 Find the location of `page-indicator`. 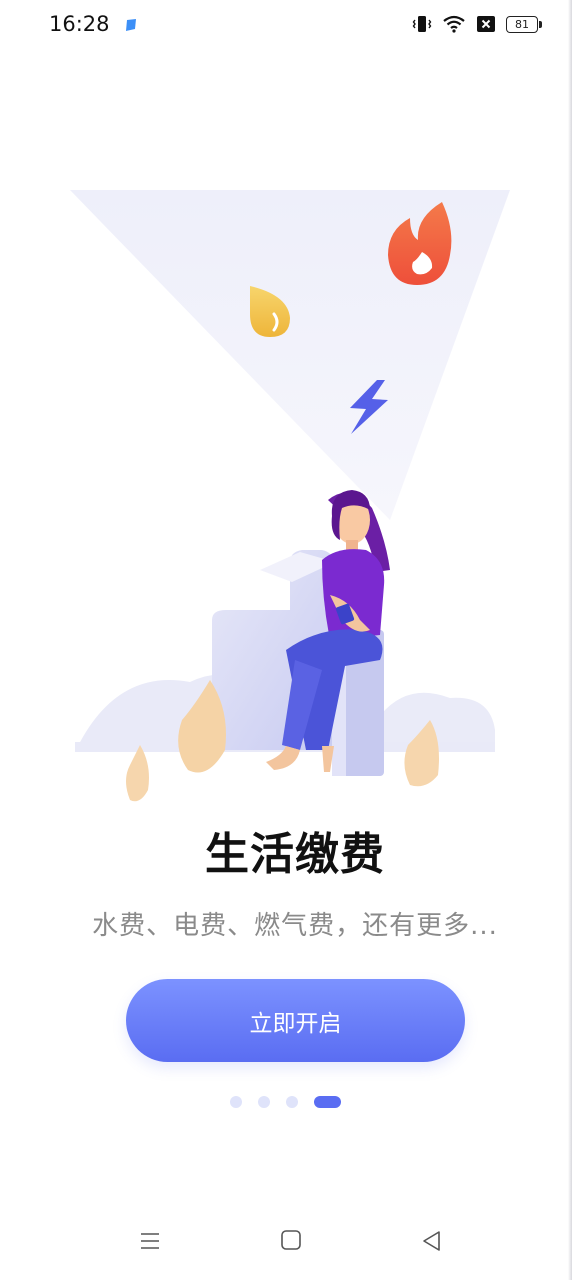

page-indicator is located at coordinates (285, 1102).